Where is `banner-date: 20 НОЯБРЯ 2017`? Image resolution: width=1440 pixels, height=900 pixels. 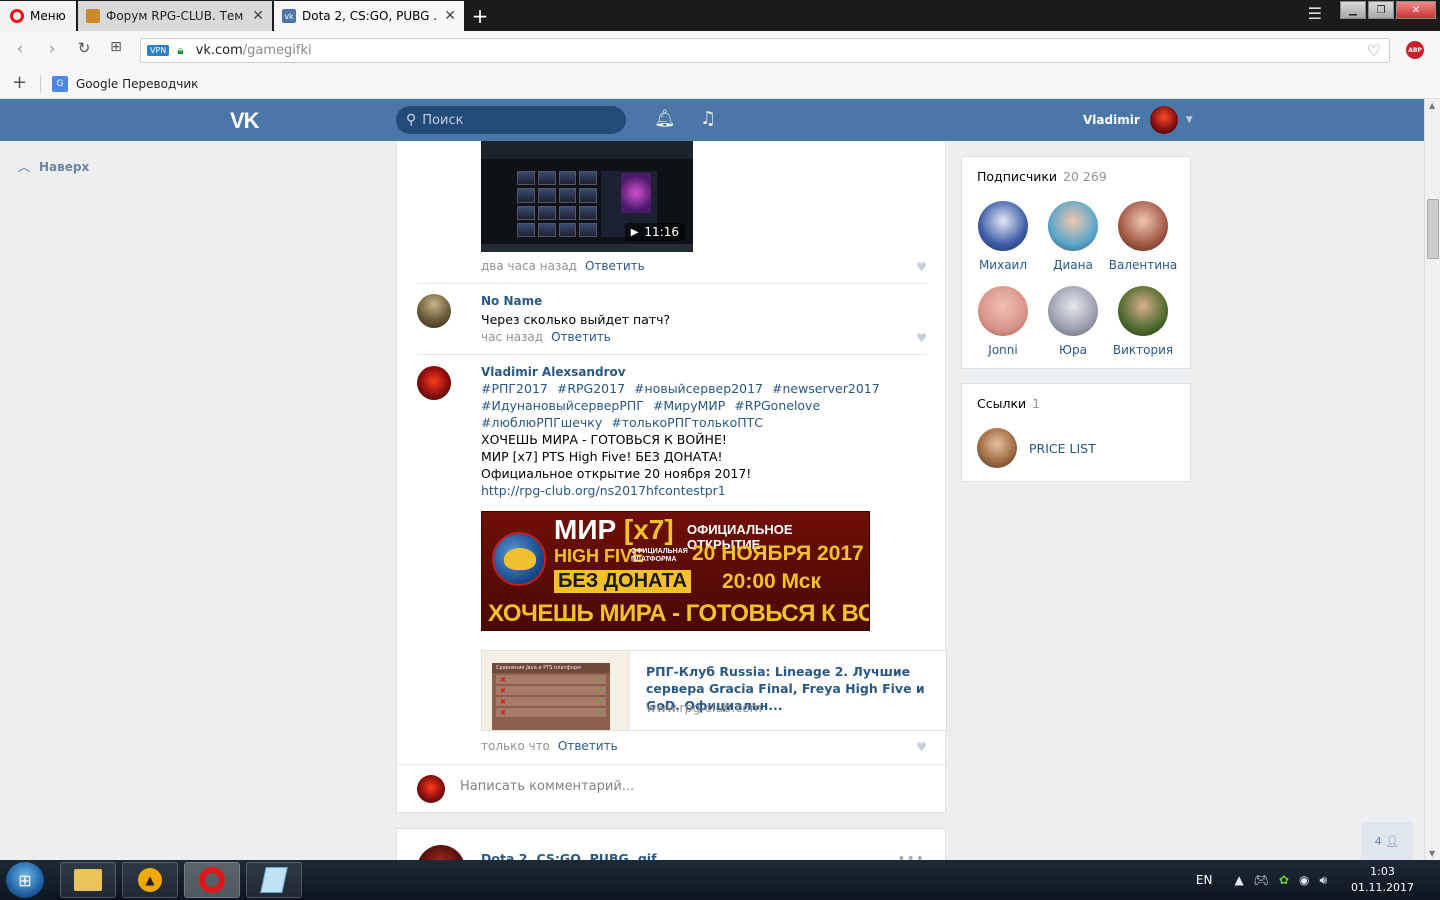 banner-date: 20 НОЯБРЯ 2017 is located at coordinates (778, 553).